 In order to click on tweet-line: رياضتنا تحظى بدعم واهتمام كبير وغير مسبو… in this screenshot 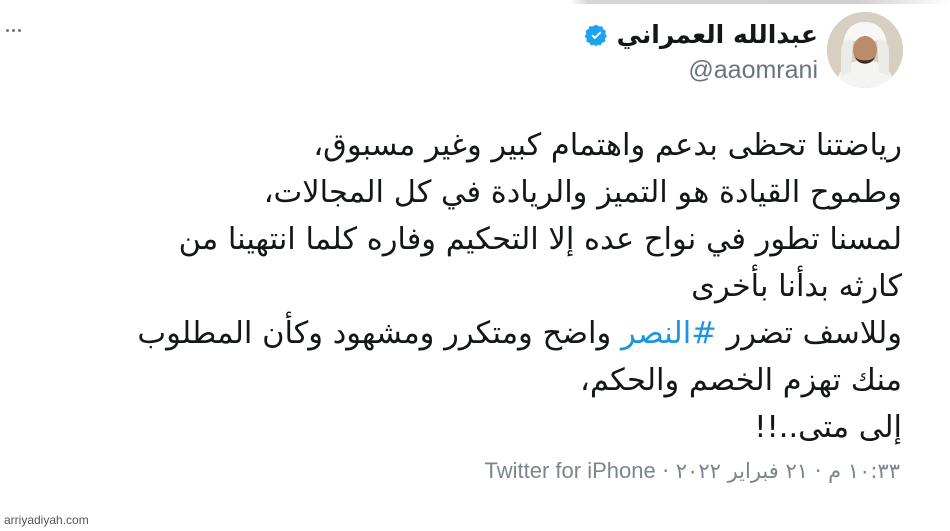, I will do `click(607, 145)`.